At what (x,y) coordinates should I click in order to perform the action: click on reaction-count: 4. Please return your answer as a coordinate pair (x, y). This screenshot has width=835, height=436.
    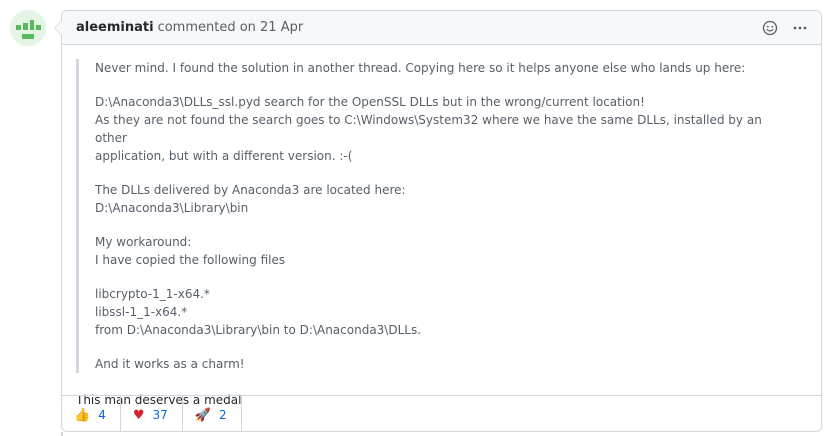
    Looking at the image, I should click on (102, 415).